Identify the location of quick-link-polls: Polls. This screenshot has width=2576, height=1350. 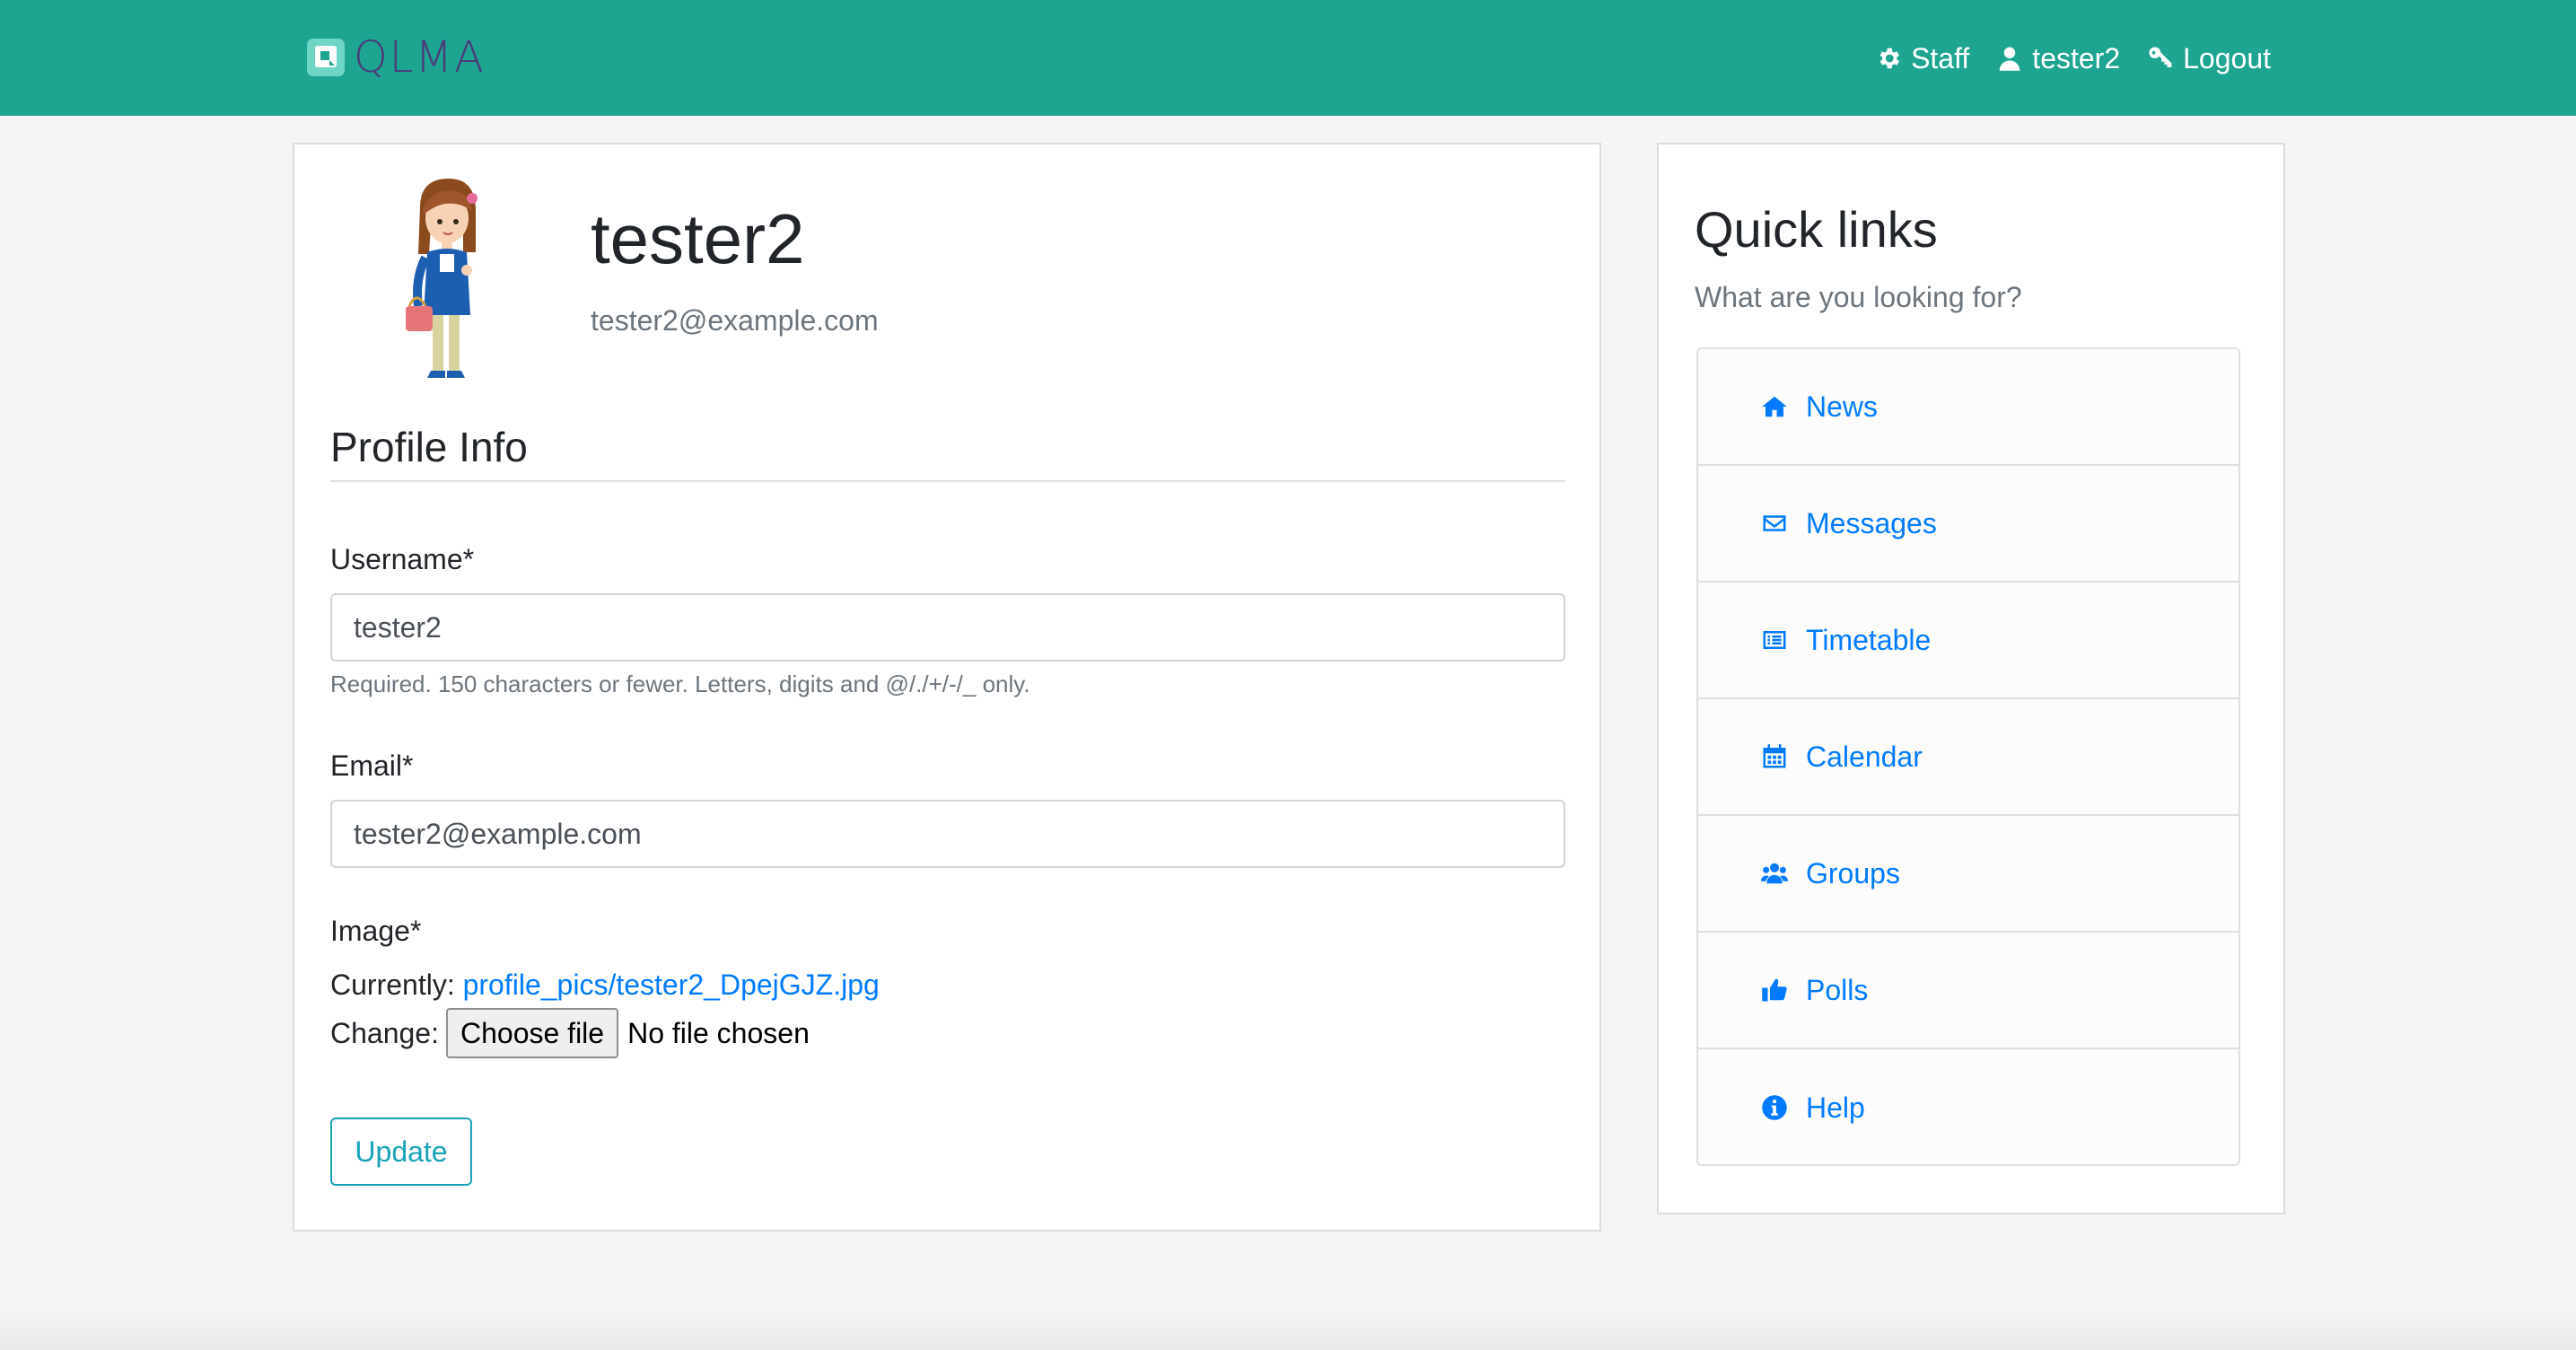
(1968, 991).